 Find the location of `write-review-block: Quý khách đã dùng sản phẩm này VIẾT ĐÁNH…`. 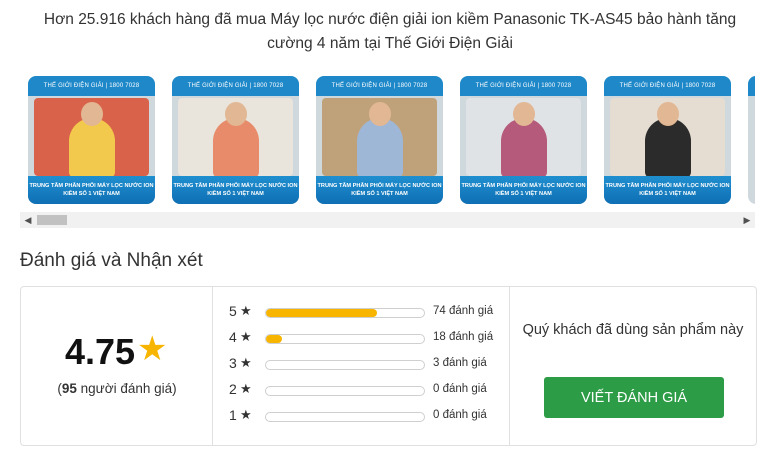

write-review-block: Quý khách đã dùng sản phẩm này VIẾT ĐÁNH… is located at coordinates (633, 366).